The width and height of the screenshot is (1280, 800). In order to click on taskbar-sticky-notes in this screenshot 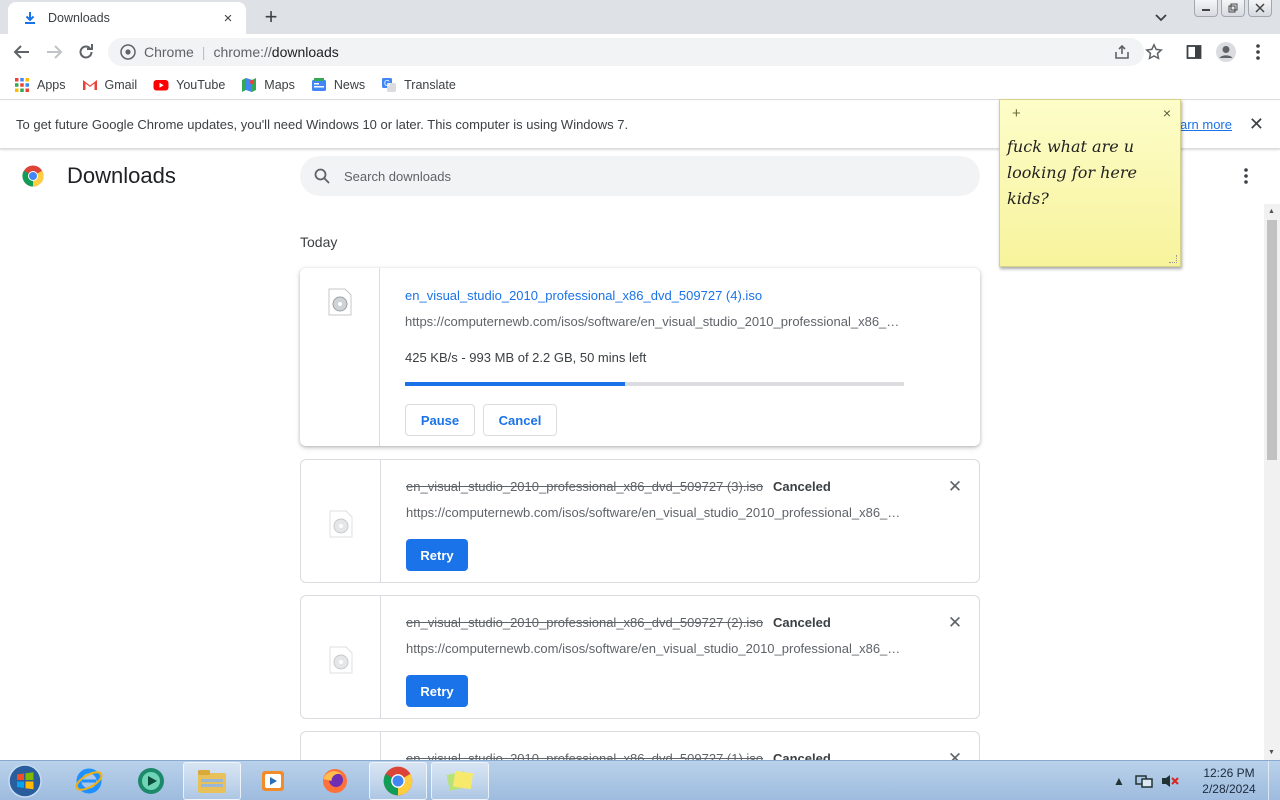, I will do `click(460, 781)`.